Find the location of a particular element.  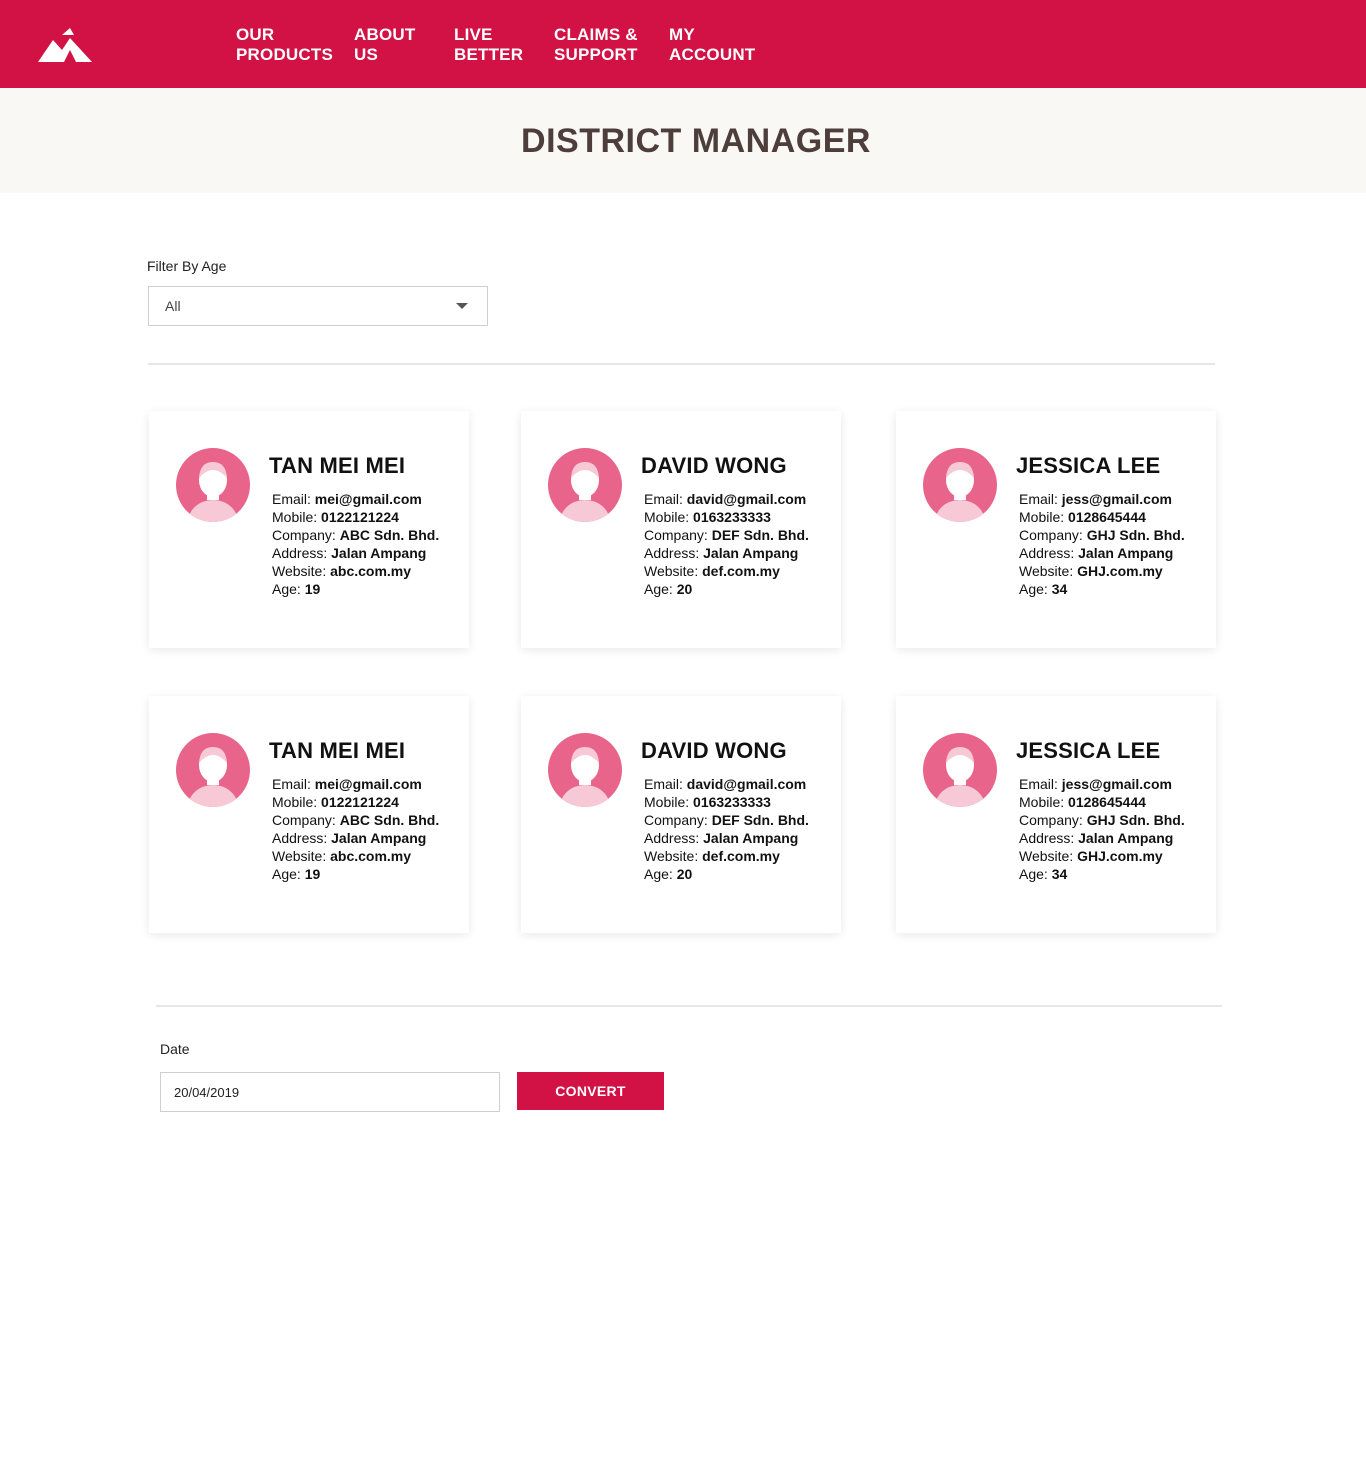

convert-button: CONVERT is located at coordinates (590, 1091).